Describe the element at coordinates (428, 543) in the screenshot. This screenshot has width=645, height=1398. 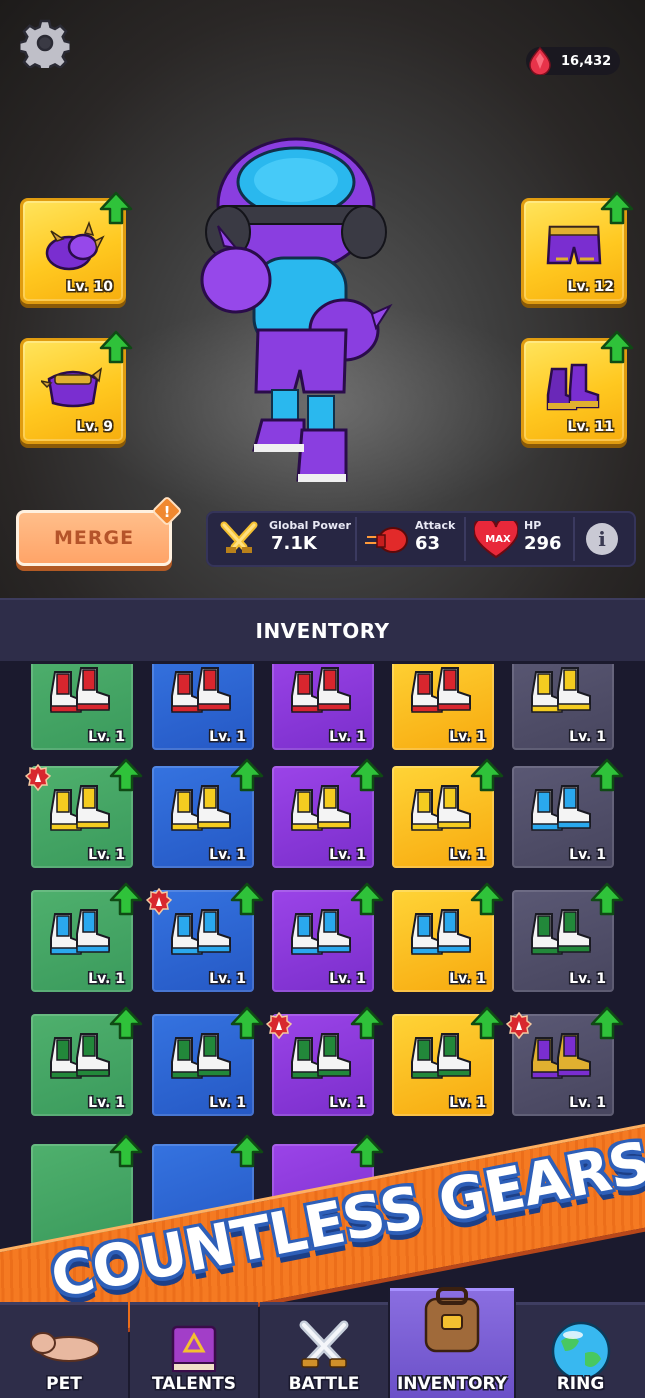
I see `stat-value: 63` at that location.